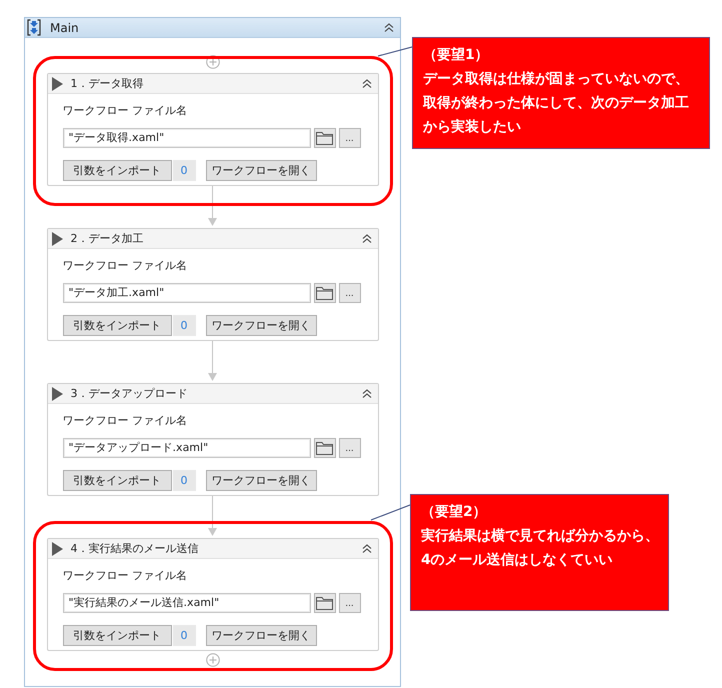 Image resolution: width=722 pixels, height=688 pixels. I want to click on activity-title: 3．データアップロード, so click(129, 393).